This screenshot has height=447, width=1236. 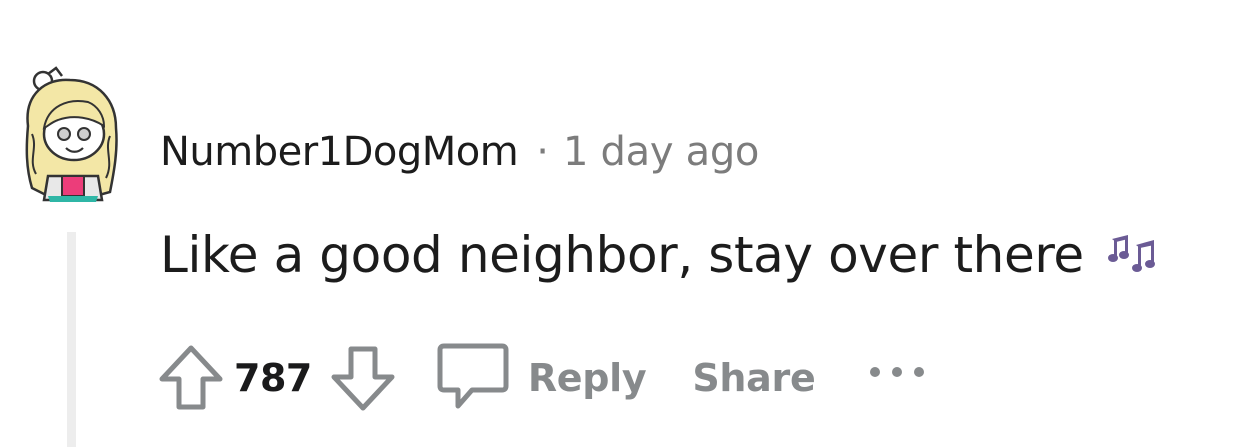 I want to click on downvote-button, so click(x=363, y=378).